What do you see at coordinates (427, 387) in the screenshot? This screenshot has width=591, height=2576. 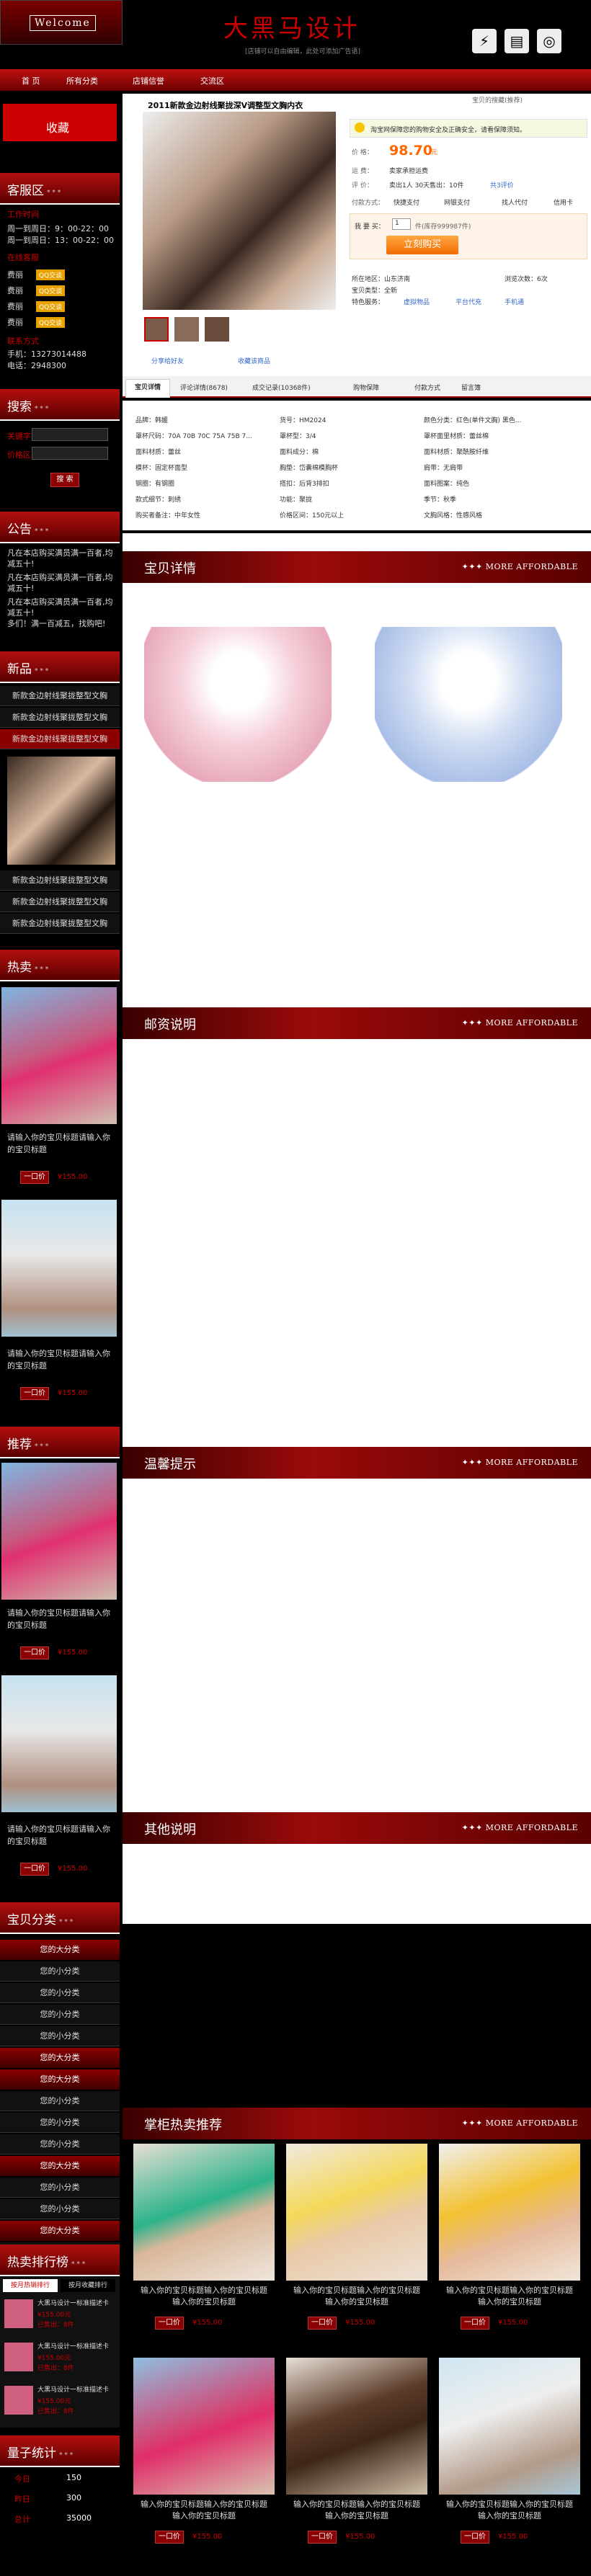 I see `tab-payment: 付款方式` at bounding box center [427, 387].